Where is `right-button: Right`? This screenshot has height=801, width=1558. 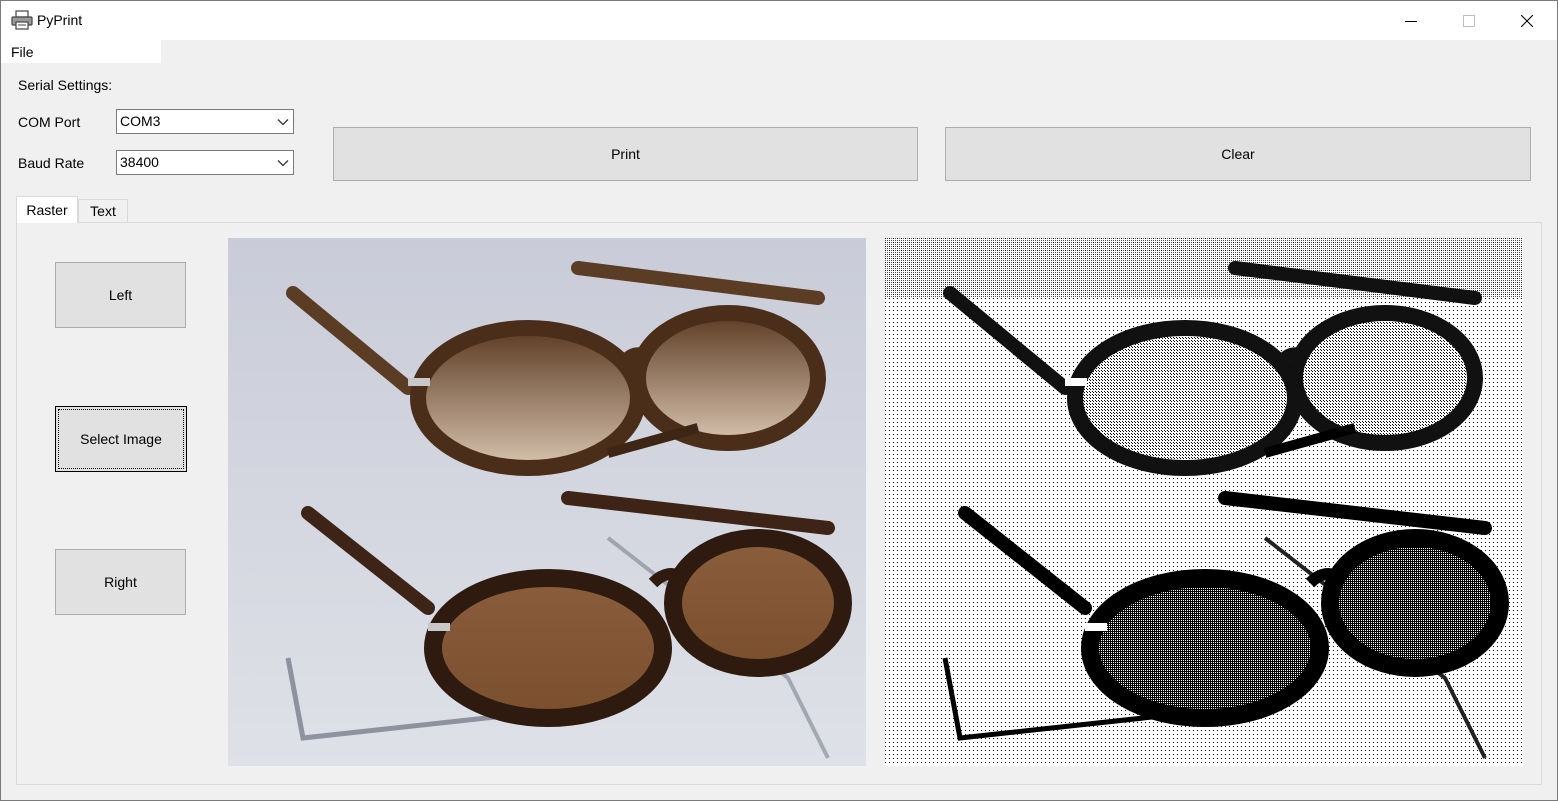
right-button: Right is located at coordinates (120, 582).